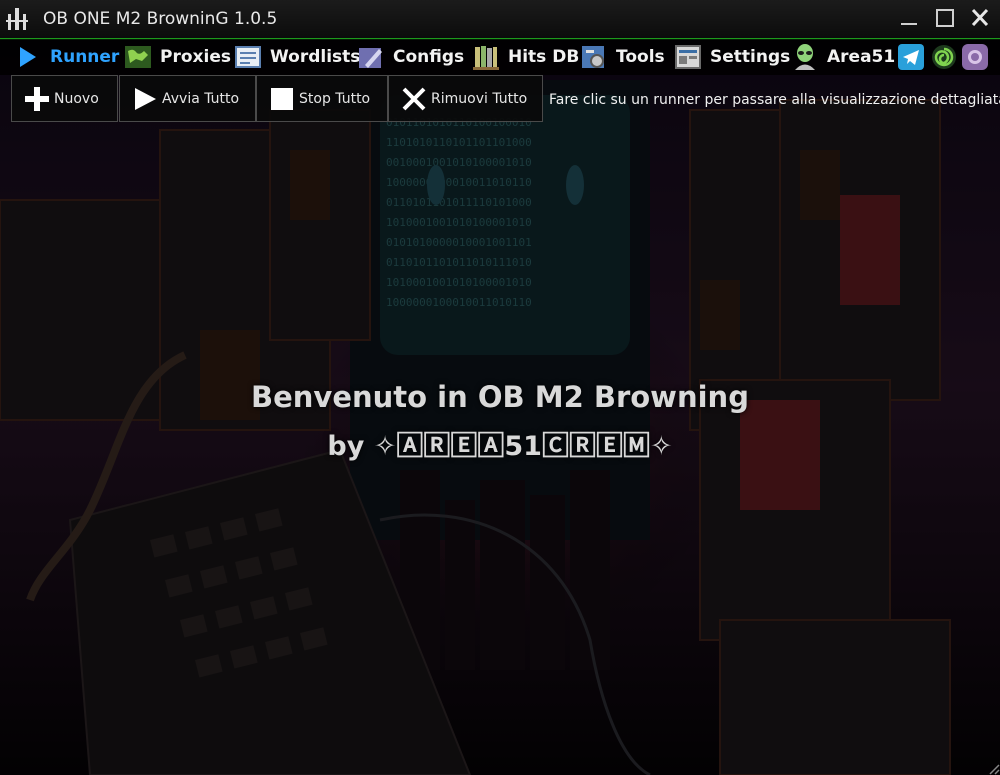 The height and width of the screenshot is (775, 1000). Describe the element at coordinates (248, 57) in the screenshot. I see `document-icon` at that location.